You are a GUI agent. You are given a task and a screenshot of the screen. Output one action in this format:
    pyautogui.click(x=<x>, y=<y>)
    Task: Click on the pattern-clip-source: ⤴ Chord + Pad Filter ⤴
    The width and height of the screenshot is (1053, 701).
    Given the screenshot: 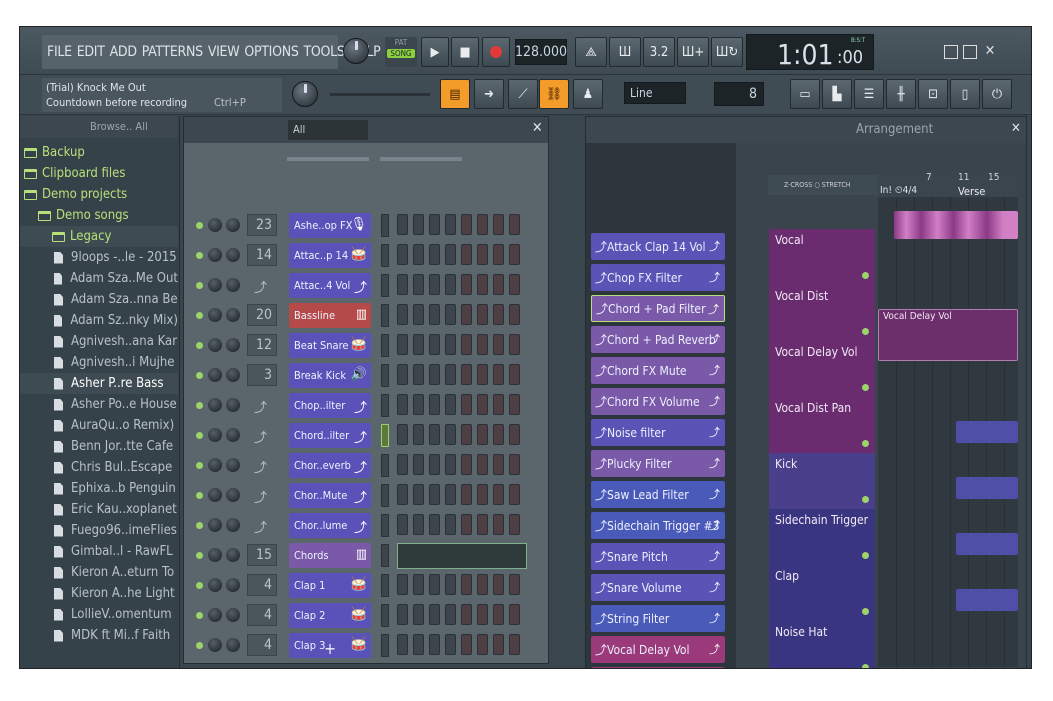 What is the action you would take?
    pyautogui.click(x=658, y=308)
    